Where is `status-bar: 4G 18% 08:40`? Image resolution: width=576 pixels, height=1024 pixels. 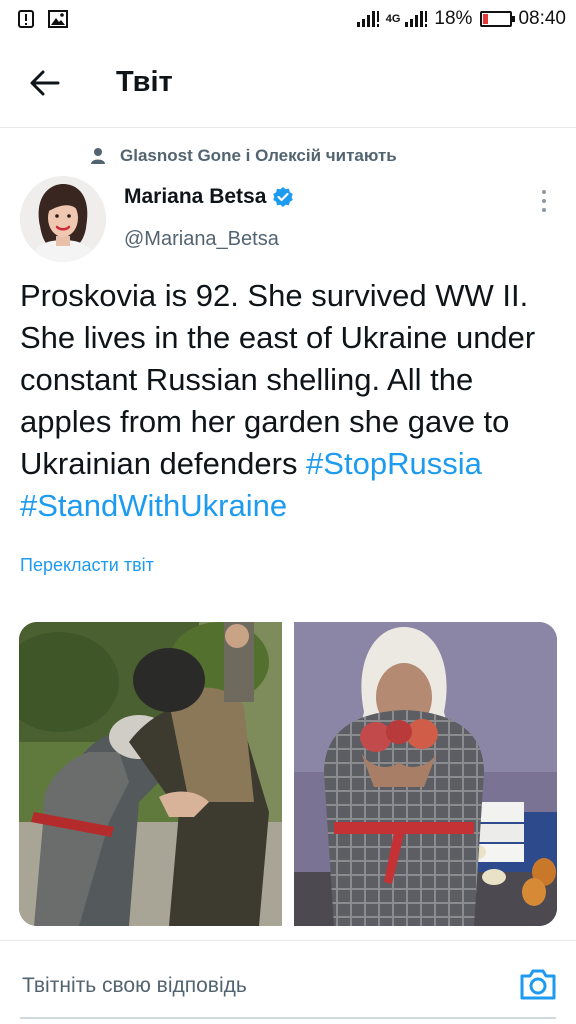
status-bar: 4G 18% 08:40 is located at coordinates (288, 19).